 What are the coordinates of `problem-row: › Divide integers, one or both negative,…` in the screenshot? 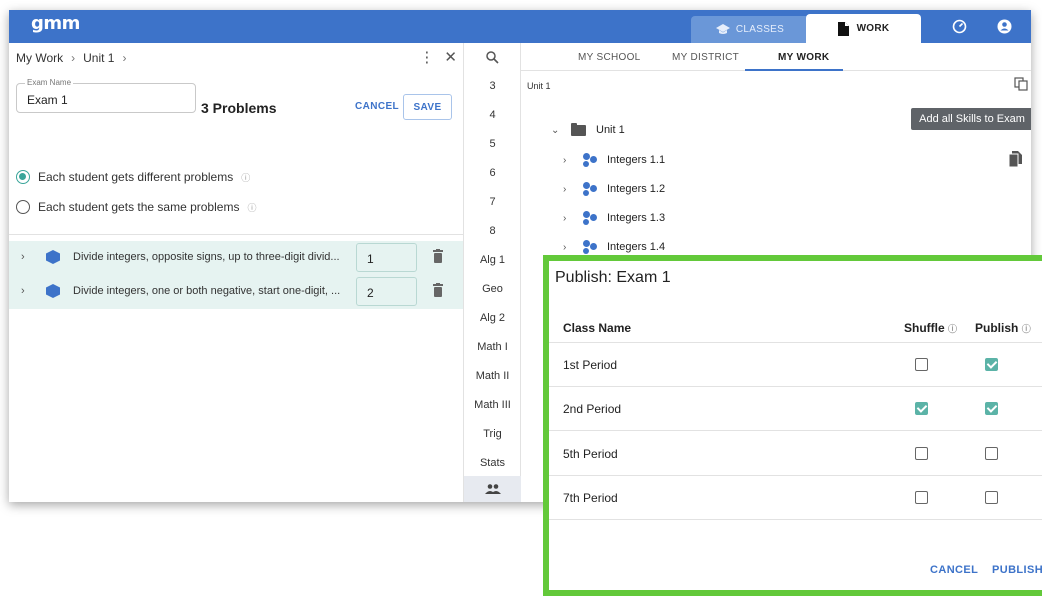 It's located at (236, 292).